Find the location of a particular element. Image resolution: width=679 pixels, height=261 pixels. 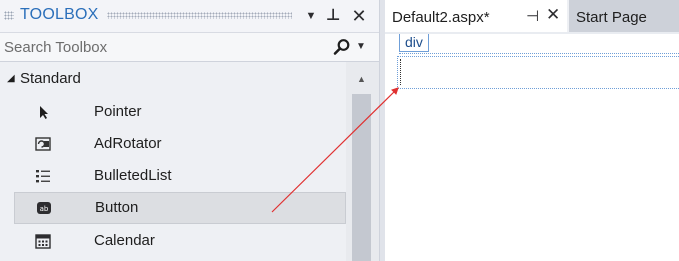

document-tab-strip: Default2.aspx* ⊣ ✕ Start Page is located at coordinates (532, 17).